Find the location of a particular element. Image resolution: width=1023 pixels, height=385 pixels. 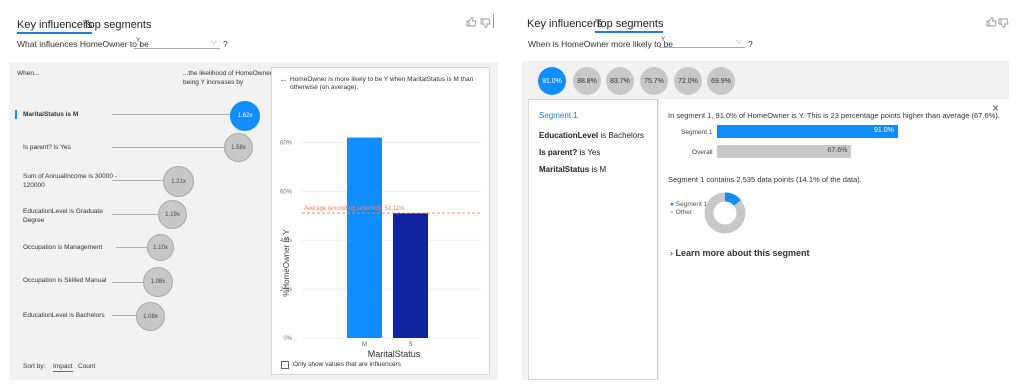

divider is located at coordinates (493, 21).